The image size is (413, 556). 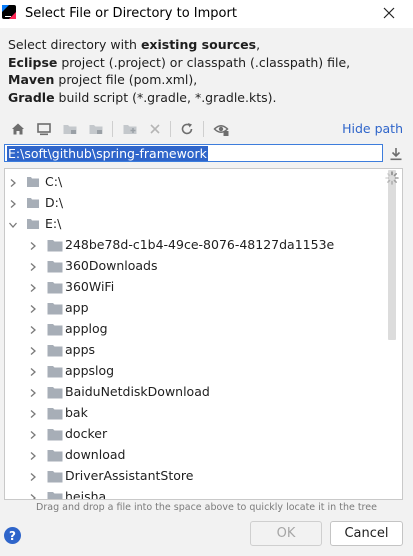 What do you see at coordinates (198, 413) in the screenshot?
I see `tree-row-folder: bak` at bounding box center [198, 413].